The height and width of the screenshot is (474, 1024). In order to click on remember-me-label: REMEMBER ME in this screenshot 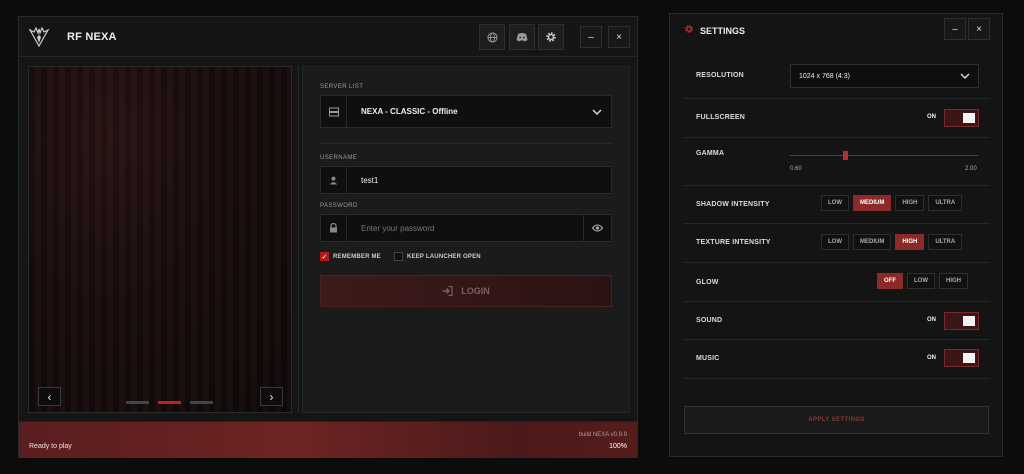, I will do `click(357, 256)`.